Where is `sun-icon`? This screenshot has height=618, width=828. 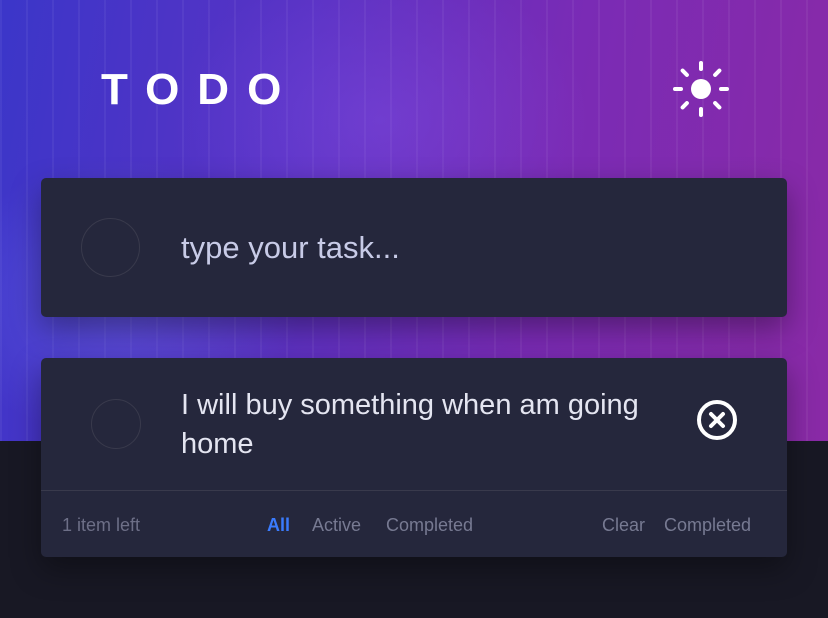 sun-icon is located at coordinates (701, 89).